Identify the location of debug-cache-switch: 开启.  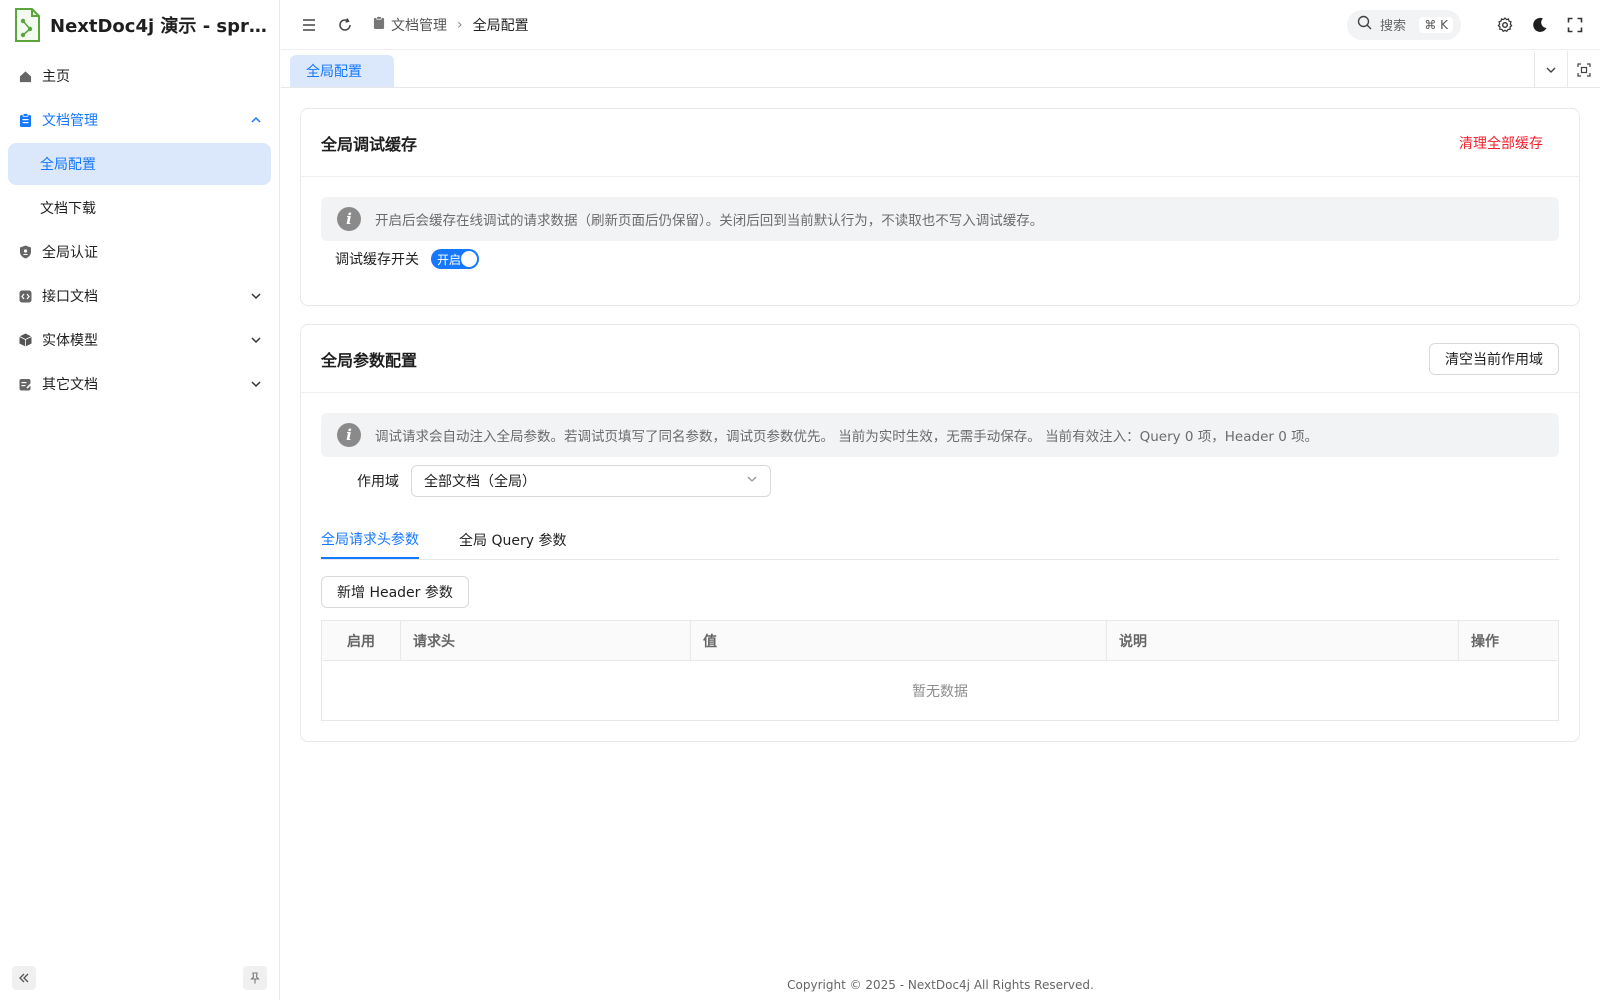
(455, 259).